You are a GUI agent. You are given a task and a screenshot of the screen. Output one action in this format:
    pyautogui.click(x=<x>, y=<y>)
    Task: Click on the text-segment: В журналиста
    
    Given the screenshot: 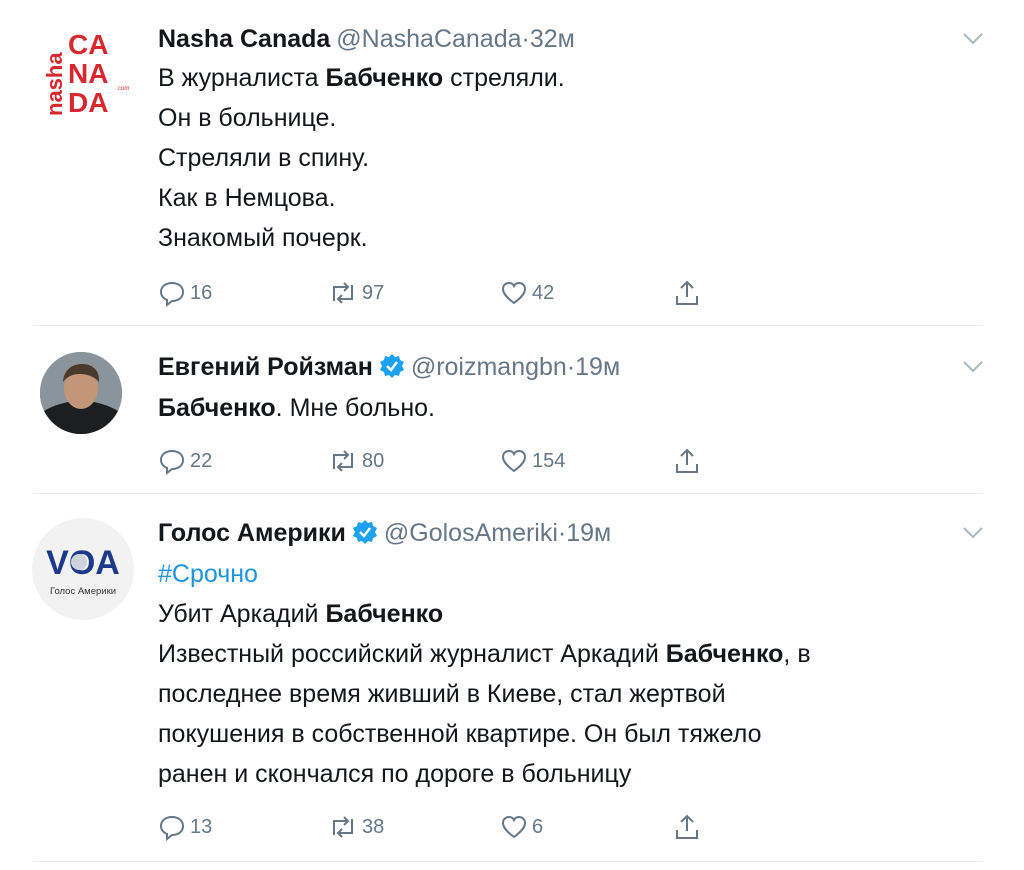 What is the action you would take?
    pyautogui.click(x=242, y=78)
    